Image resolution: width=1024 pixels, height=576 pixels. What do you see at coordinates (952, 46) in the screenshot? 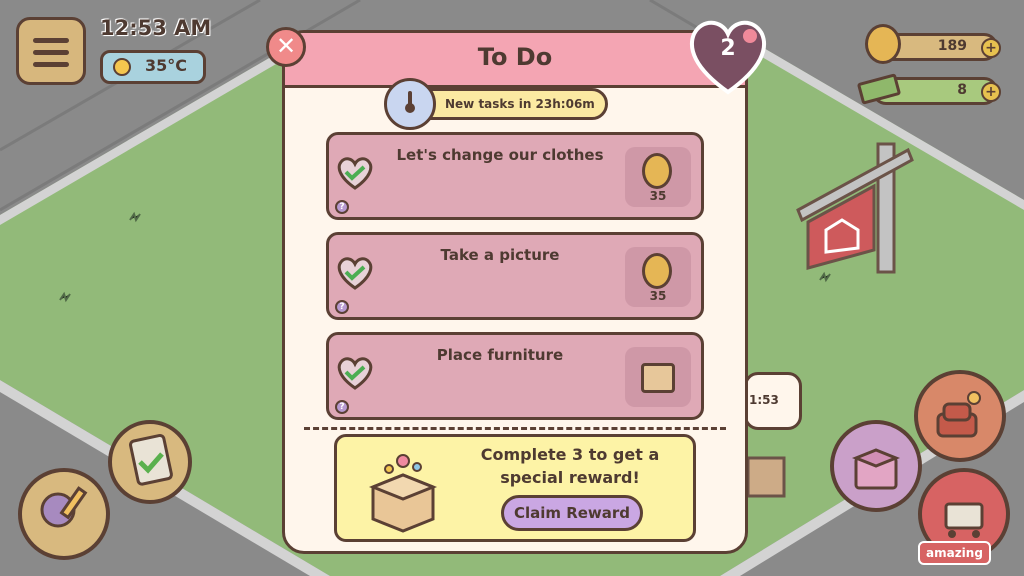
I see `coin-amount: 189` at bounding box center [952, 46].